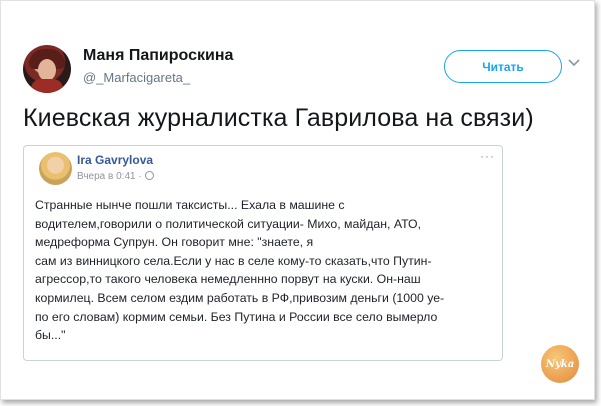 The image size is (601, 406). What do you see at coordinates (574, 64) in the screenshot?
I see `chevron-down-icon` at bounding box center [574, 64].